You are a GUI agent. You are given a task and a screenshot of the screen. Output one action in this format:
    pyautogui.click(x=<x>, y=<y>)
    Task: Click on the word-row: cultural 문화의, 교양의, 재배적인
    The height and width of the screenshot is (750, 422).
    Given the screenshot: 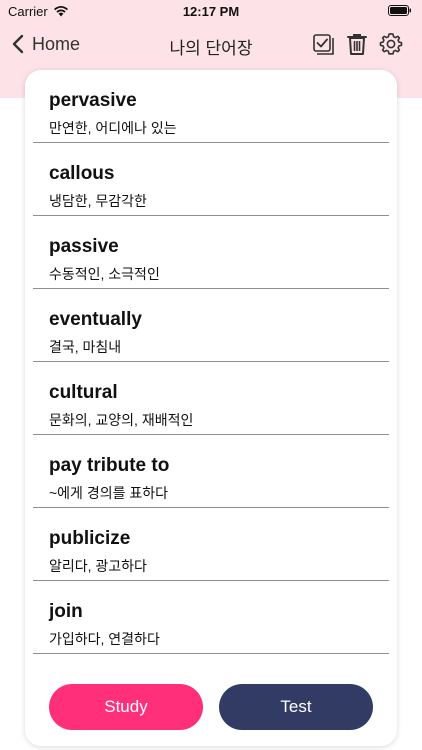 What is the action you would take?
    pyautogui.click(x=211, y=398)
    